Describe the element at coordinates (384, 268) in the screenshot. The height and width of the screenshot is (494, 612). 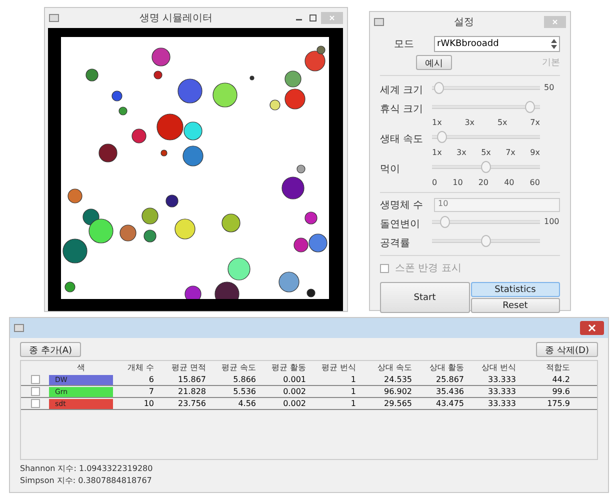
I see `checkbox` at that location.